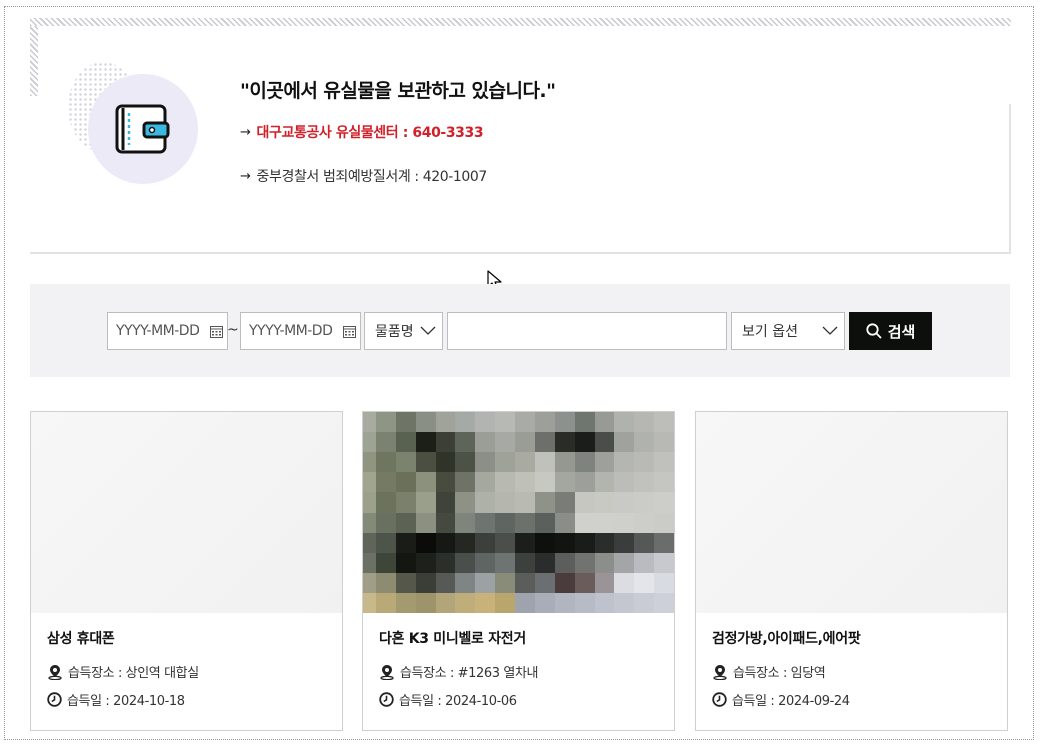 The image size is (1040, 744). What do you see at coordinates (403, 331) in the screenshot?
I see `category-select: 물품명` at bounding box center [403, 331].